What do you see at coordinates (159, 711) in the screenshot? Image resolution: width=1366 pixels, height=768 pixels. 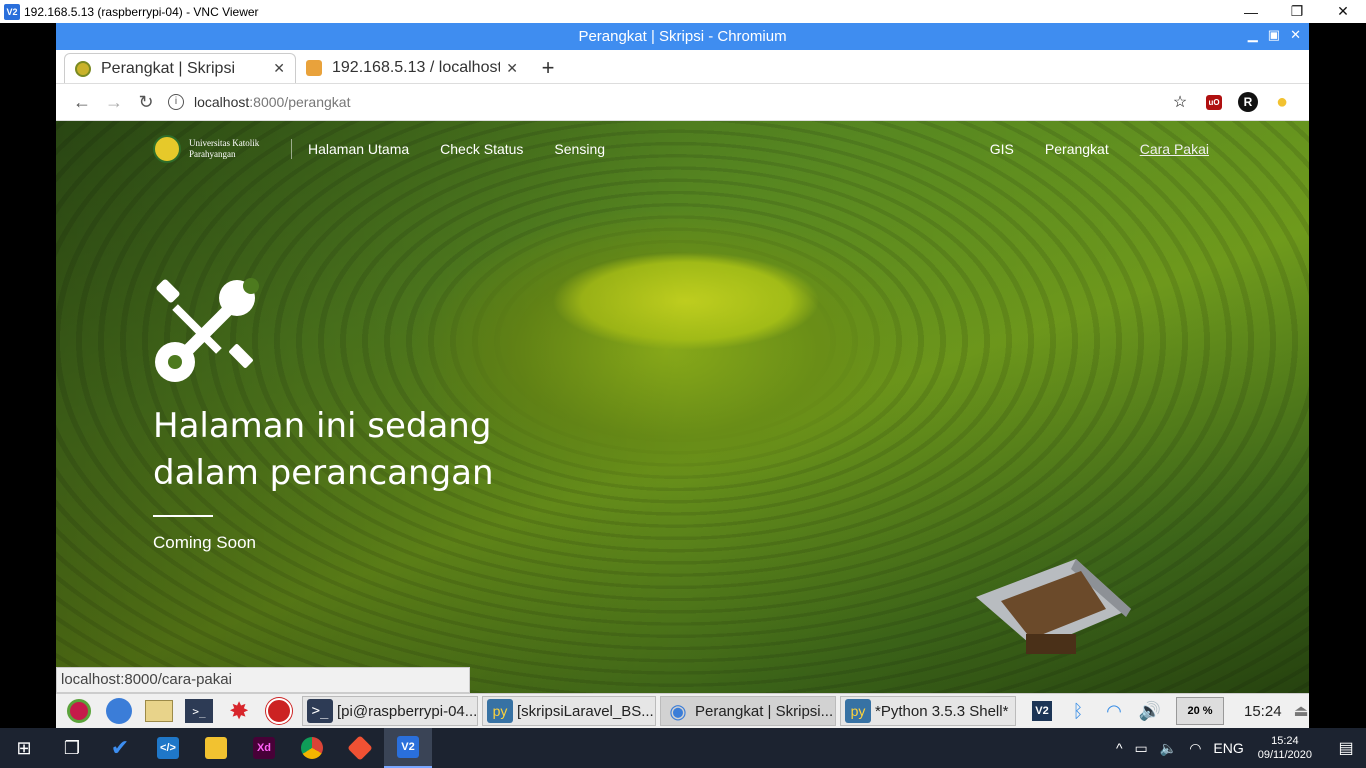 I see `file-manager-launcher-icon` at bounding box center [159, 711].